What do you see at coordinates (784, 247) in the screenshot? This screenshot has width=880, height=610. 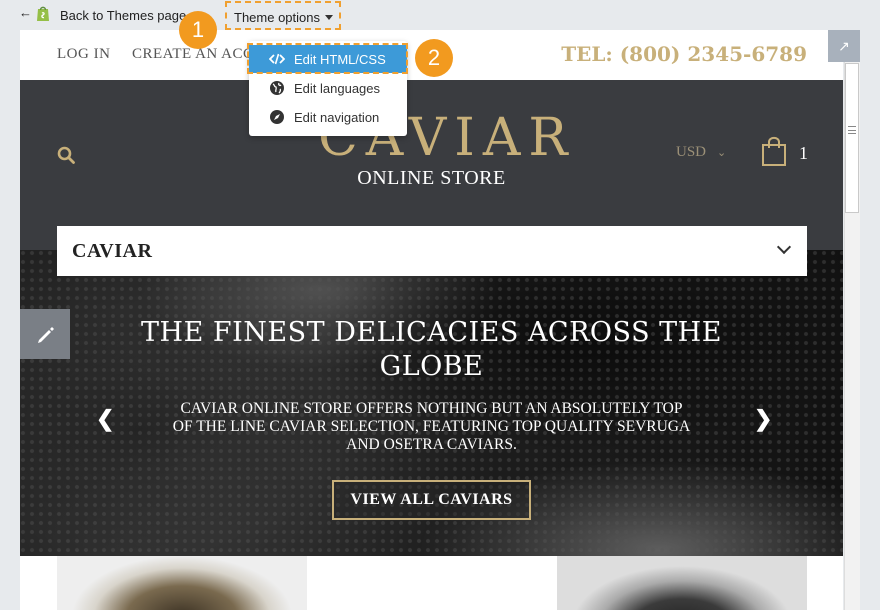 I see `chevron-down-icon` at bounding box center [784, 247].